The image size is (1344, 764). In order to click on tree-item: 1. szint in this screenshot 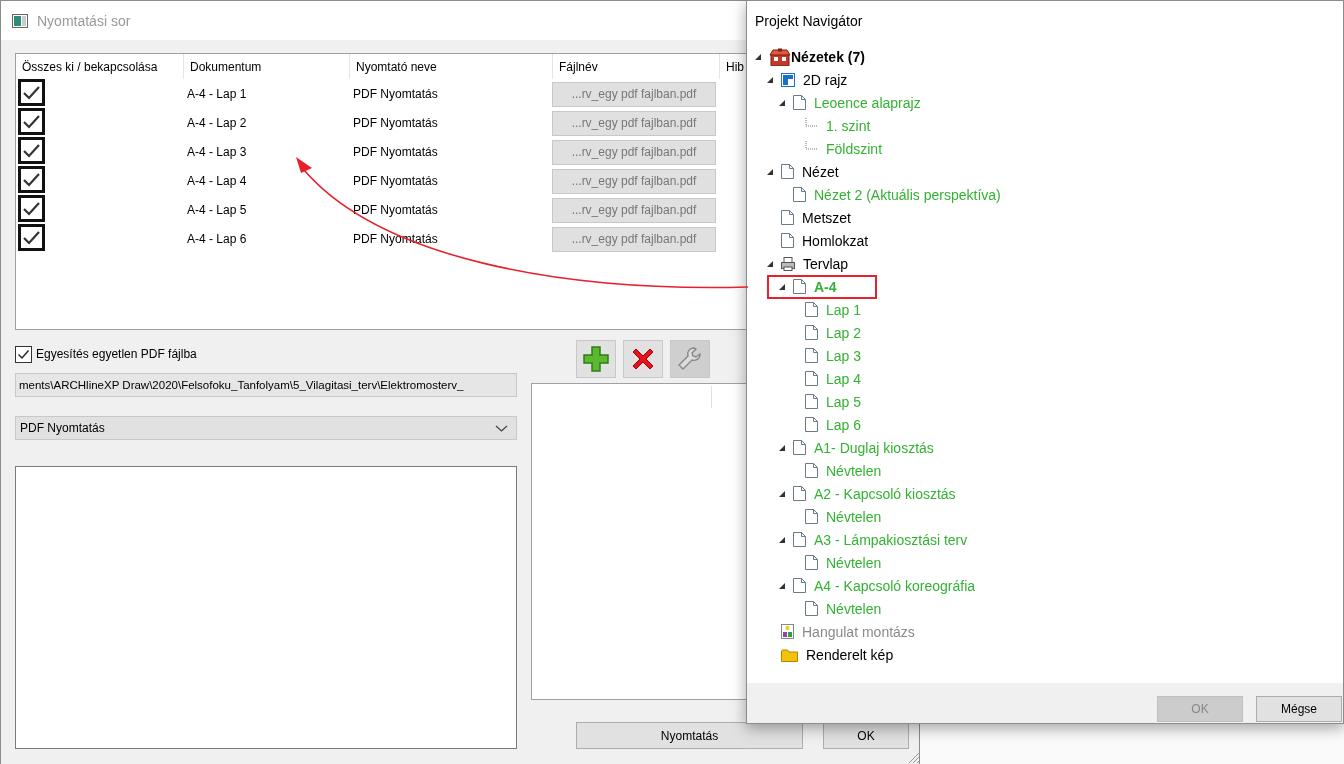, I will do `click(848, 125)`.